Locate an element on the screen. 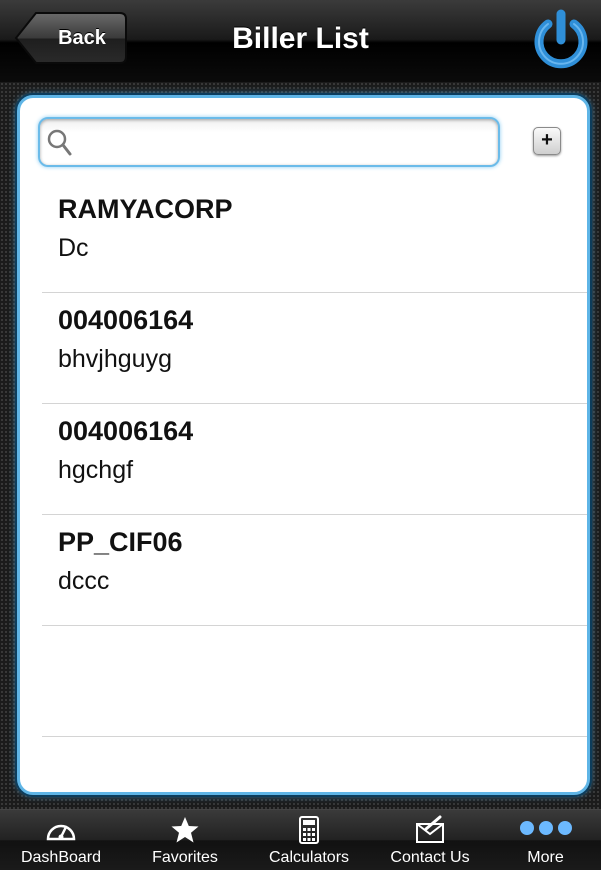 Image resolution: width=601 pixels, height=870 pixels. tab-calculators: Calculators is located at coordinates (309, 840).